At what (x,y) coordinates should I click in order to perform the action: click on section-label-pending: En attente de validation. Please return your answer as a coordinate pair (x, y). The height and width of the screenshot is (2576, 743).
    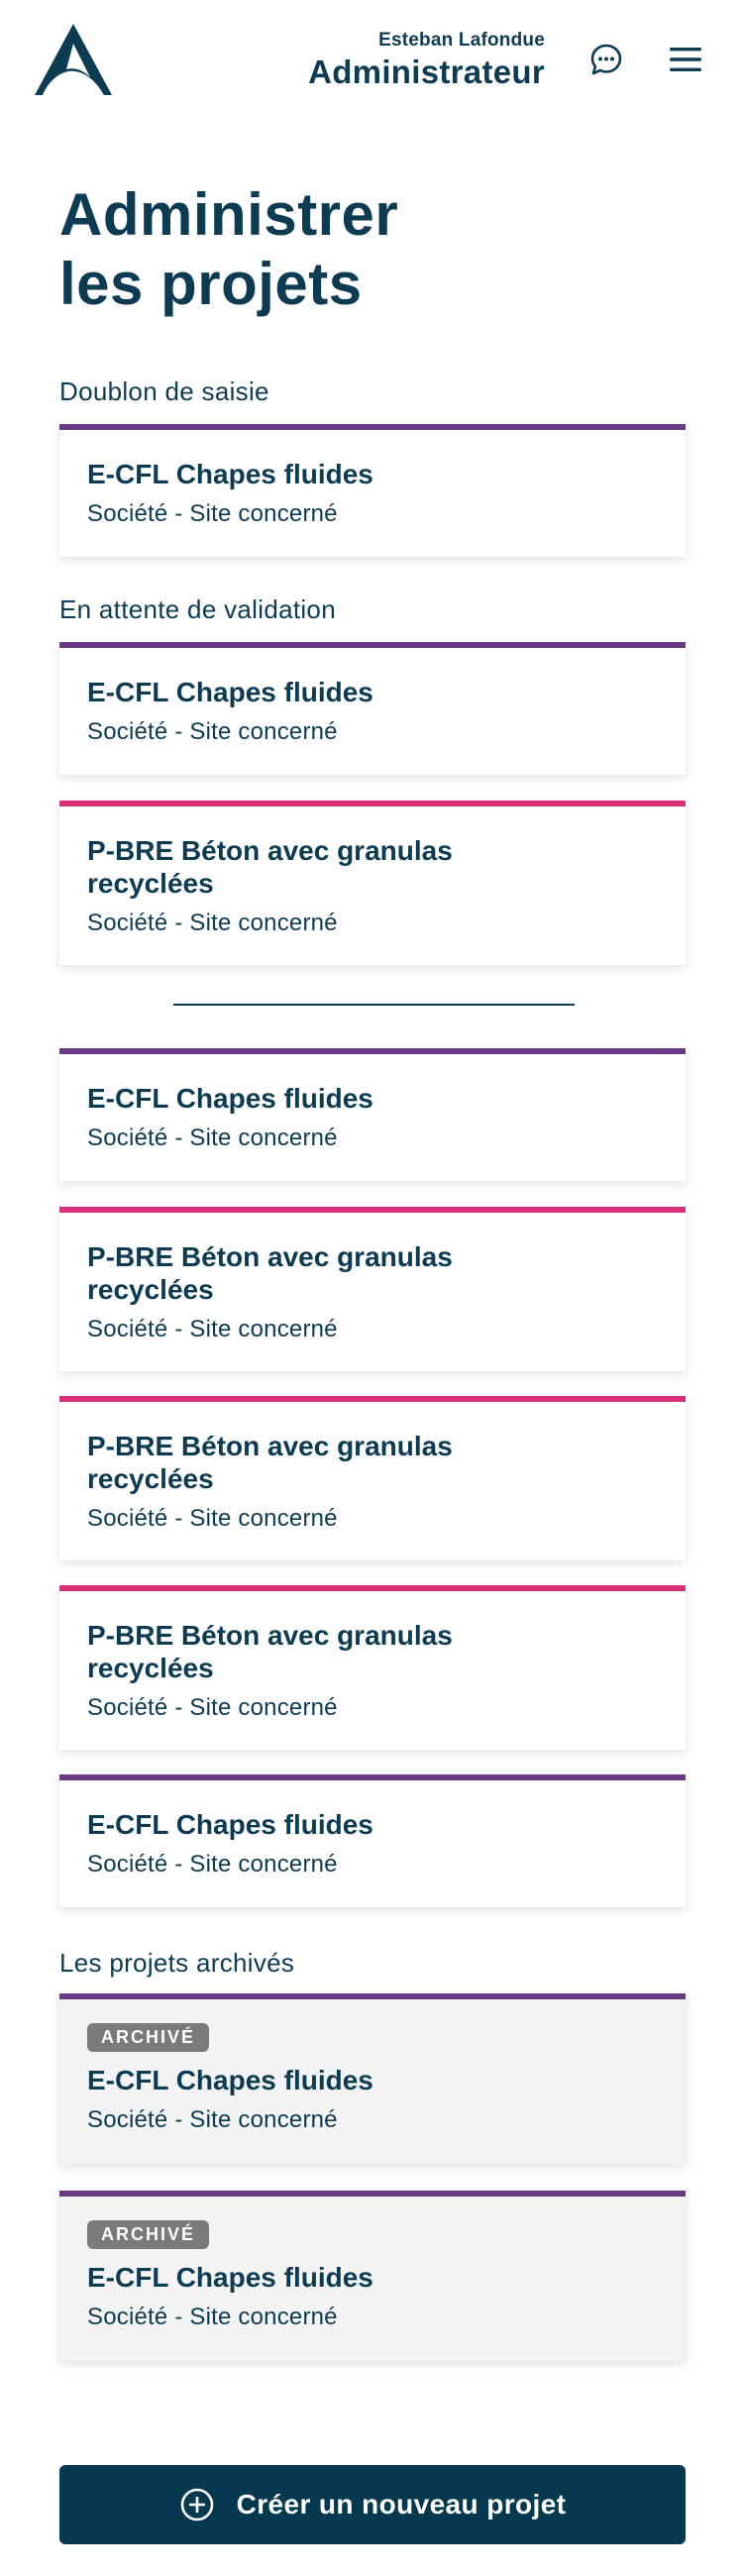
    Looking at the image, I should click on (198, 609).